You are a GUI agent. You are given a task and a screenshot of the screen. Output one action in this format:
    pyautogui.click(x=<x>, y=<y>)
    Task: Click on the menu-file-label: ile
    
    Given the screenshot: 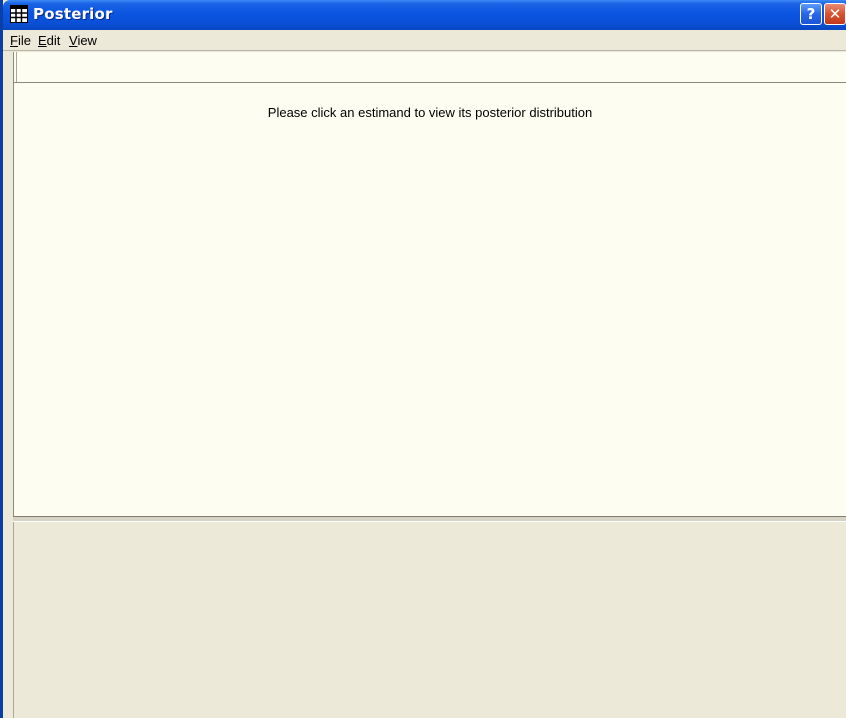 What is the action you would take?
    pyautogui.click(x=24, y=40)
    